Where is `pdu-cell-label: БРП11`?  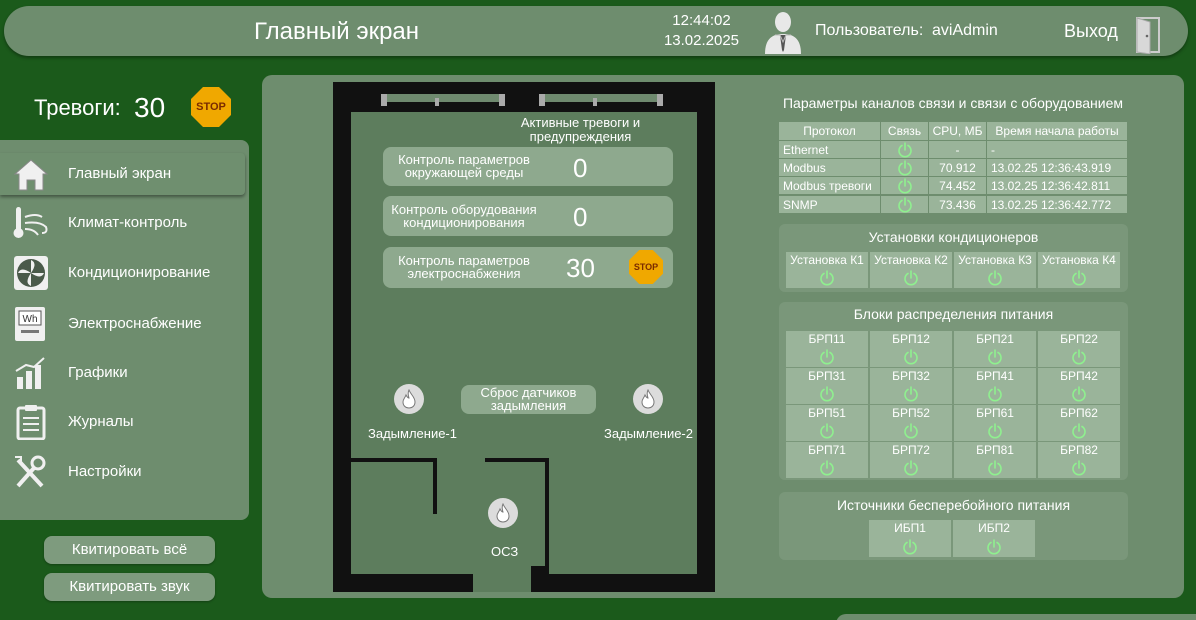
pdu-cell-label: БРП11 is located at coordinates (827, 339).